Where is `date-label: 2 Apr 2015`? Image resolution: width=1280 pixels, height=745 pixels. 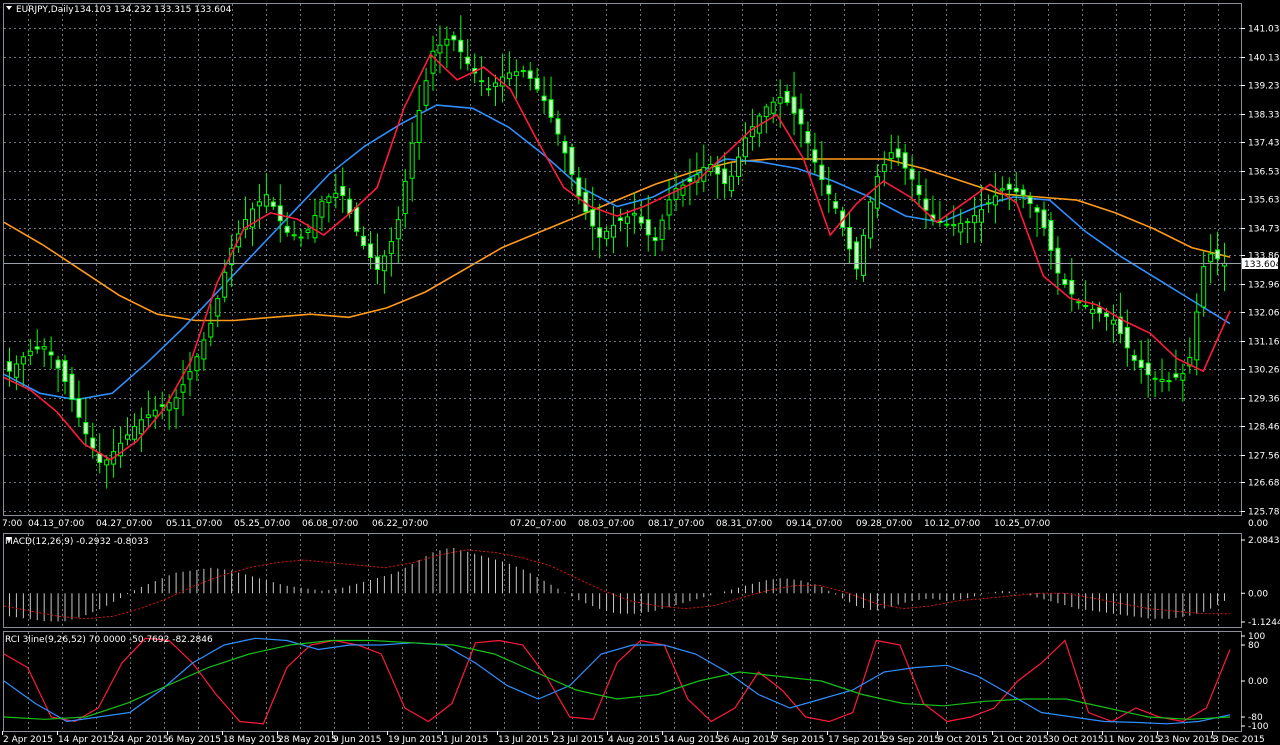
date-label: 2 Apr 2015 is located at coordinates (28, 740).